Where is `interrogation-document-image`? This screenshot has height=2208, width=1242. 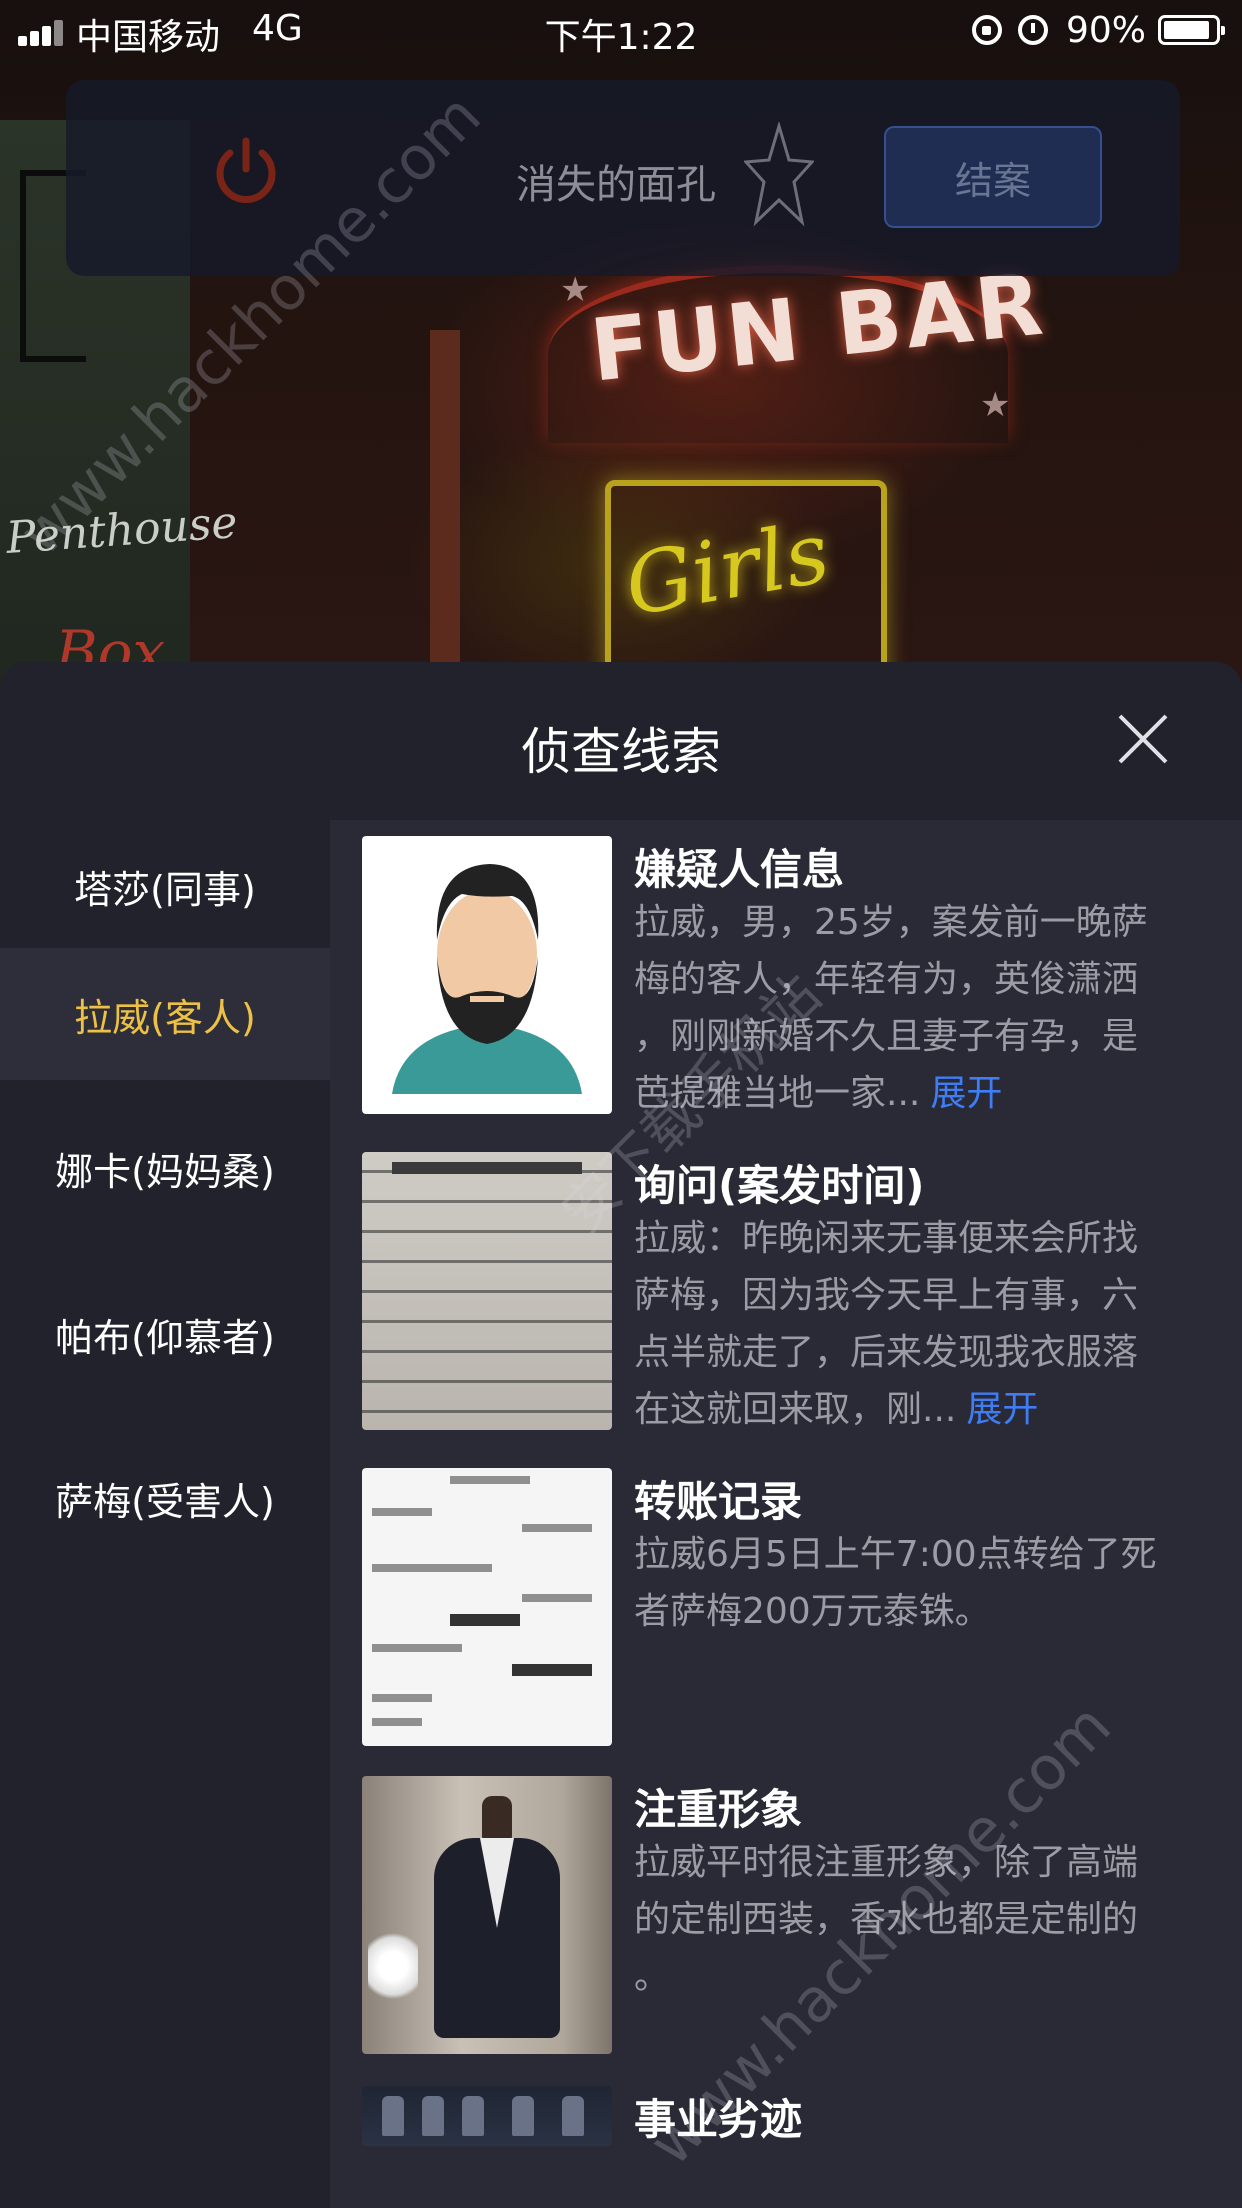
interrogation-document-image is located at coordinates (487, 1291).